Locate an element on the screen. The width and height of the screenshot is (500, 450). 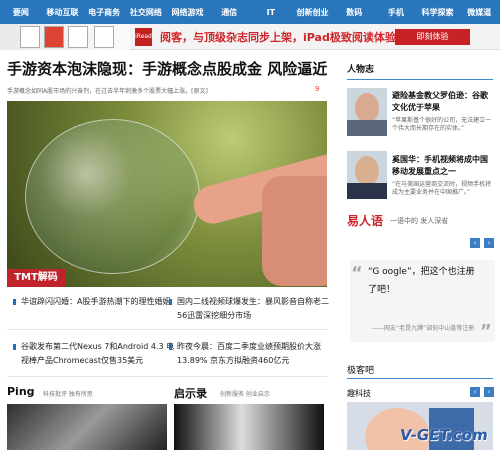
brand-logo: iRead is located at coordinates (143, 37).